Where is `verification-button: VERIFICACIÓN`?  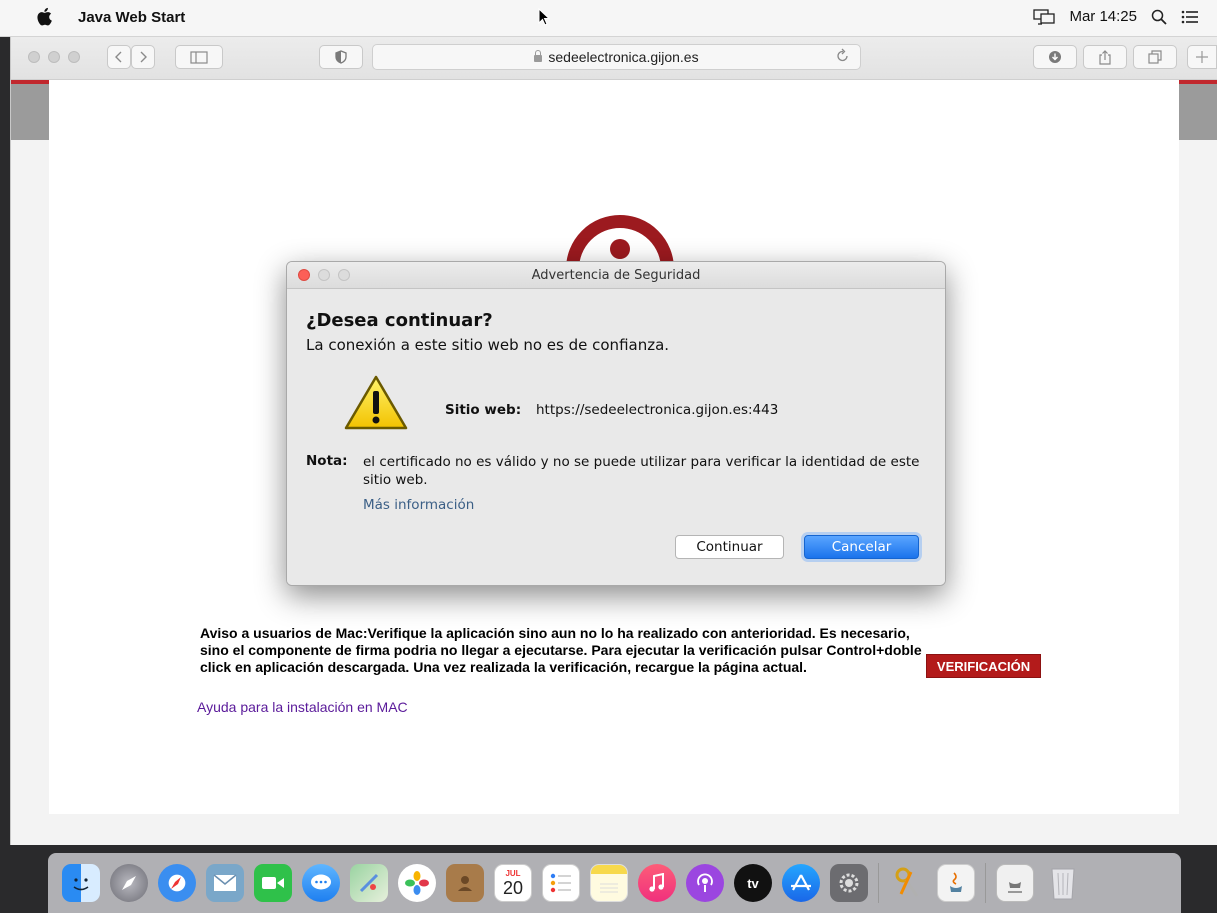
verification-button: VERIFICACIÓN is located at coordinates (983, 666).